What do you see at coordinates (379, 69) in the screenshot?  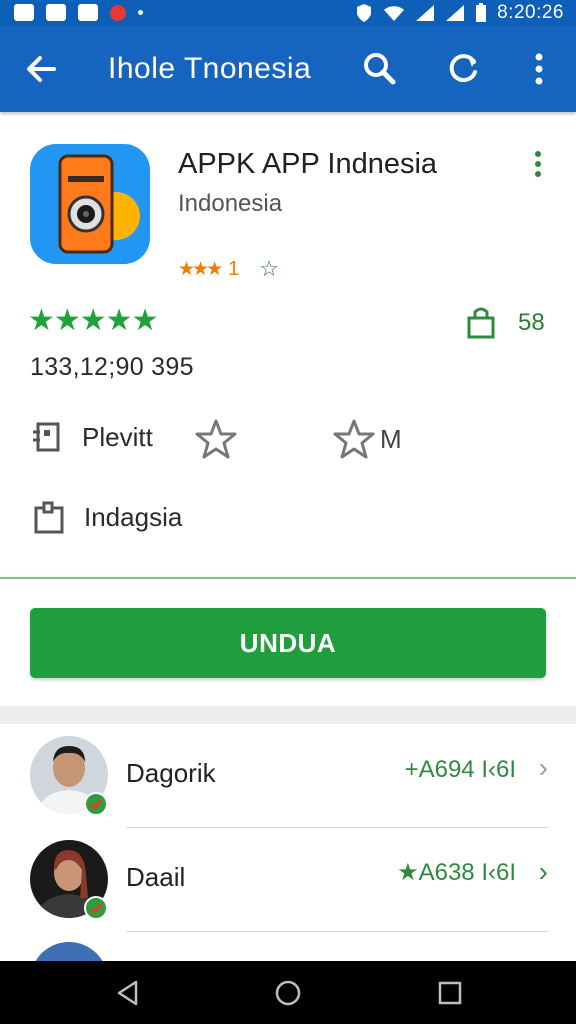 I see `search-icon` at bounding box center [379, 69].